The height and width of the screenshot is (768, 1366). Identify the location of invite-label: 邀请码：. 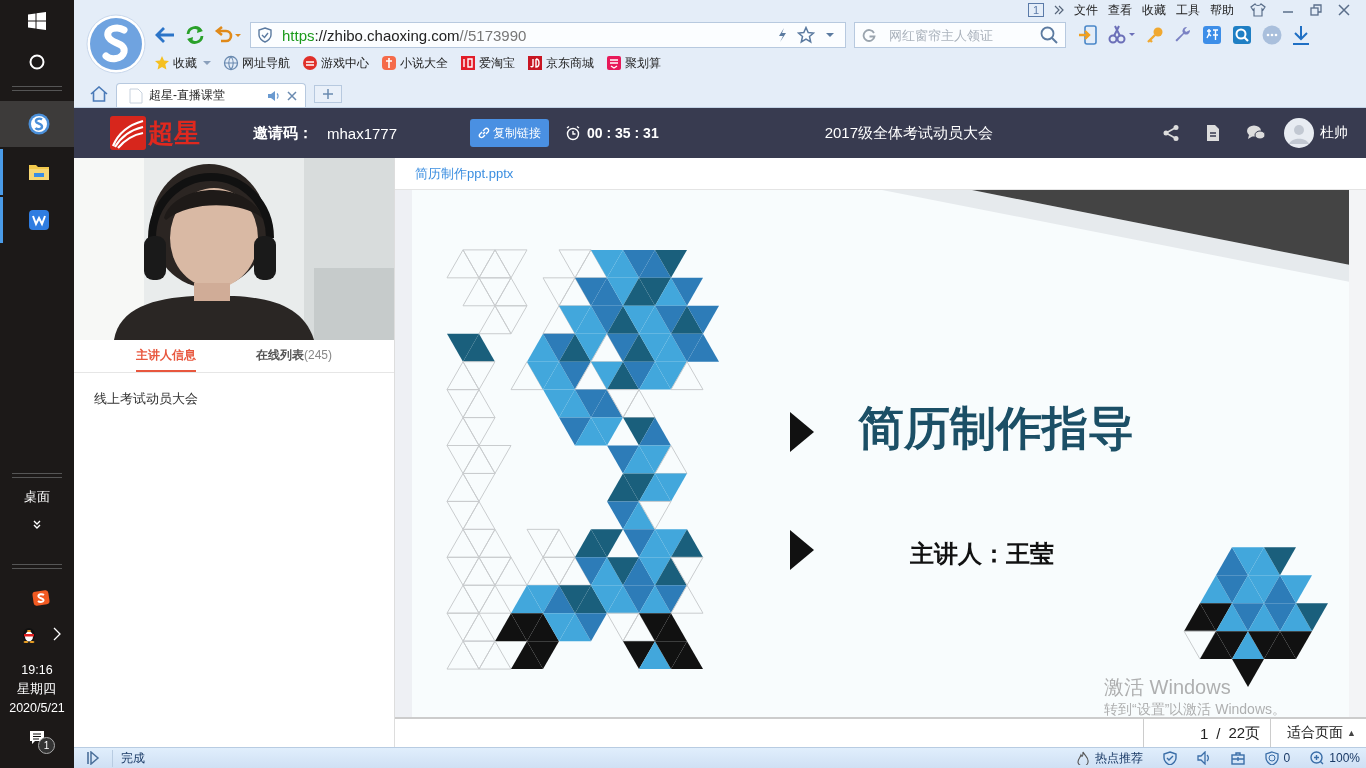
(283, 133).